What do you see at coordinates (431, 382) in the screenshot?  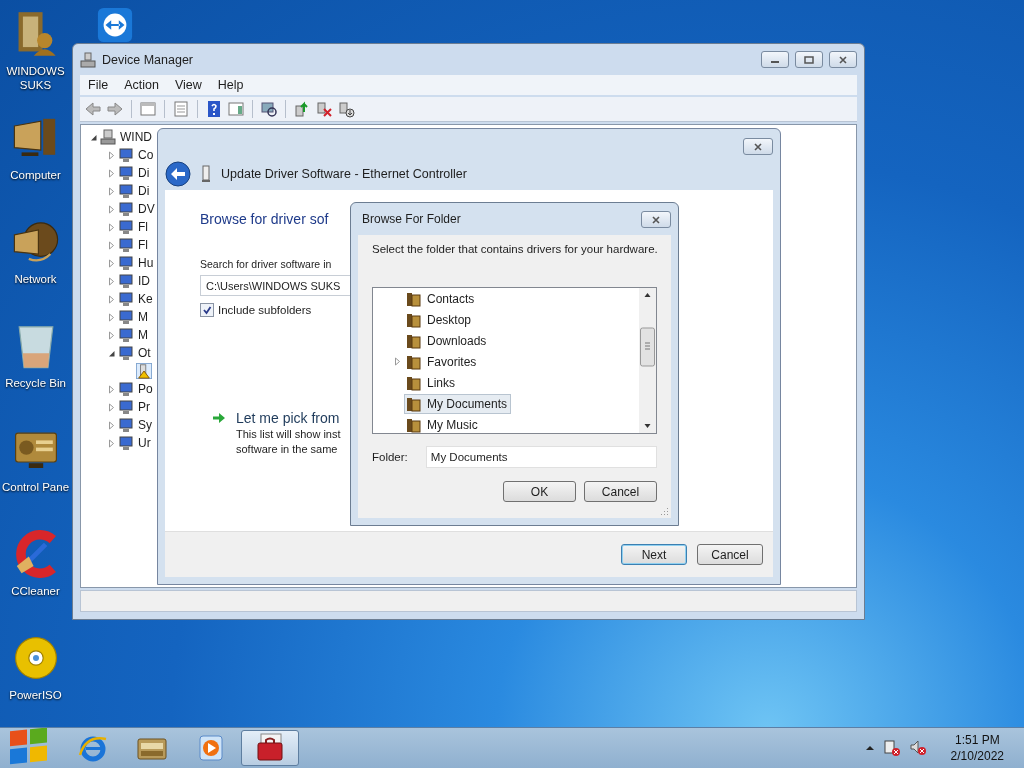 I see `folder-item: Links` at bounding box center [431, 382].